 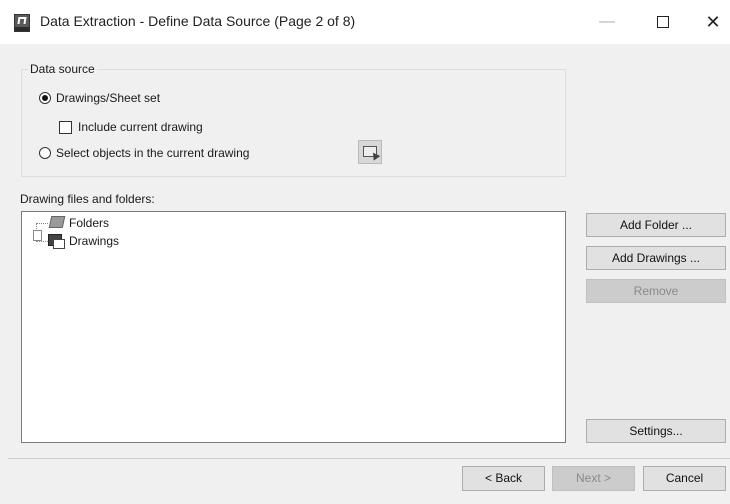 I want to click on back-button: < Back, so click(x=503, y=478).